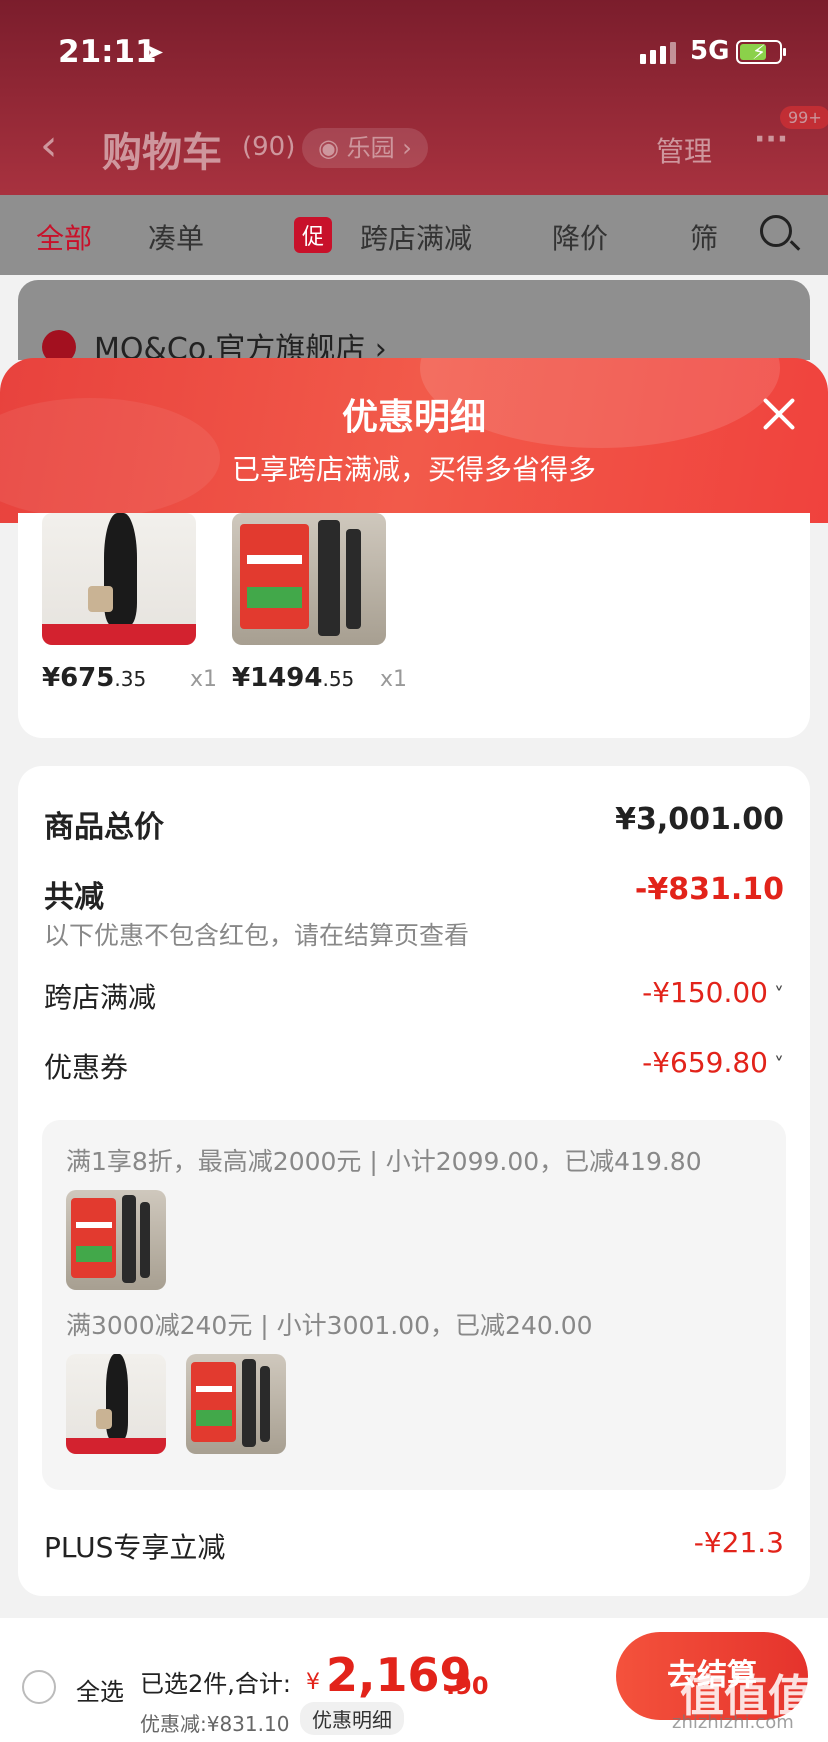  What do you see at coordinates (384, 1161) in the screenshot?
I see `coupon-rule-1: 满1享8折，最高减2000元 | 小计2099.00，已减419.80` at bounding box center [384, 1161].